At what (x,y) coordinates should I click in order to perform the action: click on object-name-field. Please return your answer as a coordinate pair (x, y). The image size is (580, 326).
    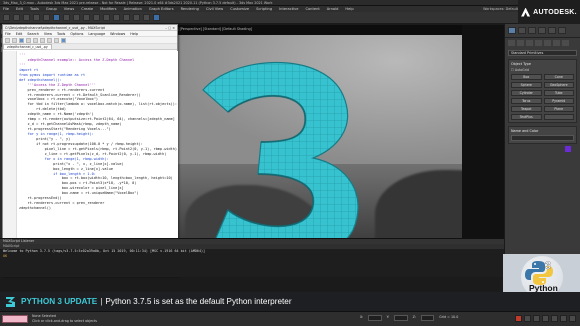
    Looking at the image, I should click on (542, 138).